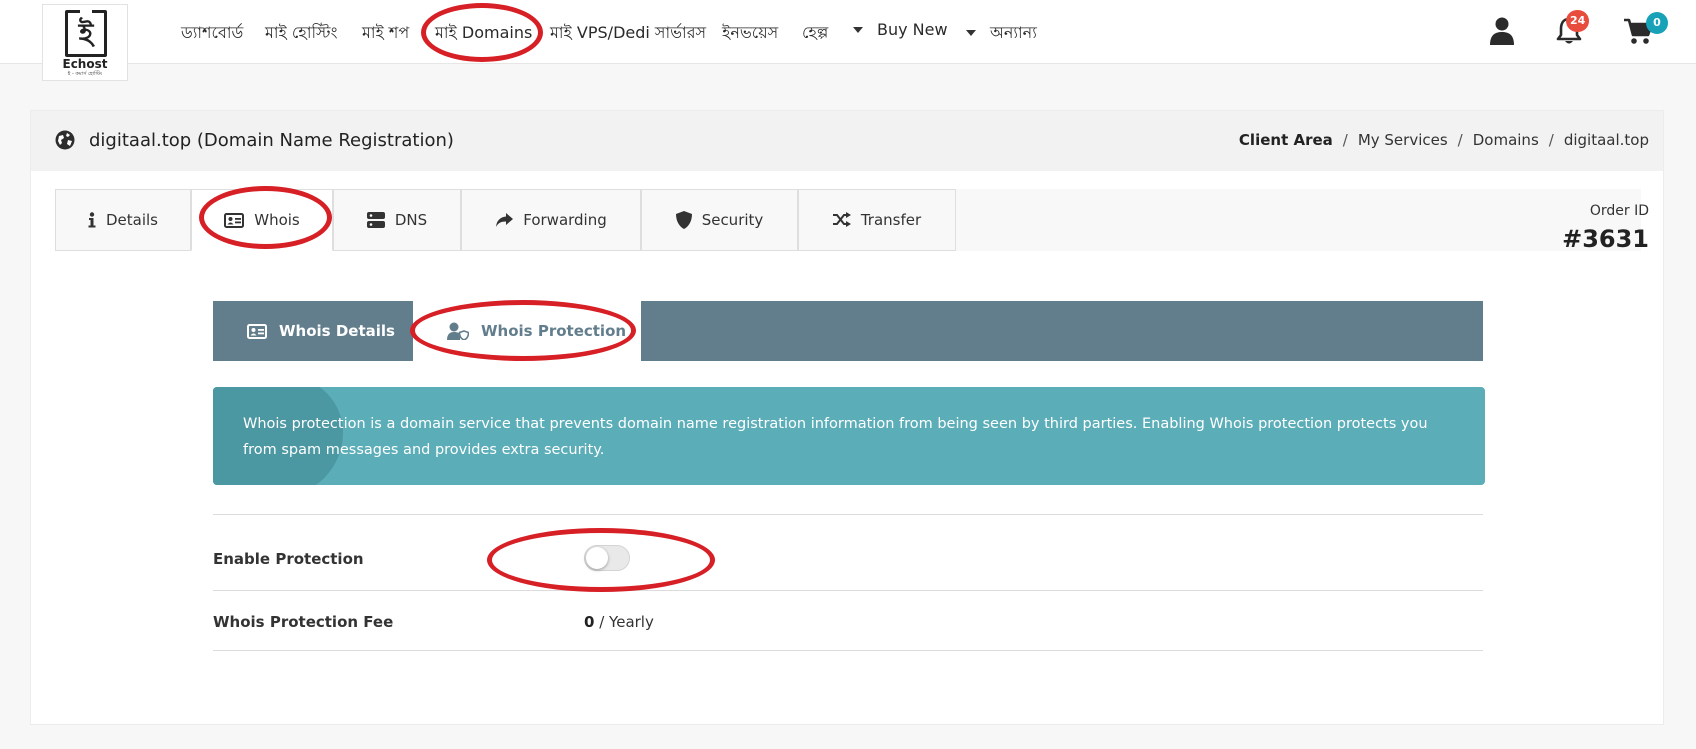 The height and width of the screenshot is (749, 1696). I want to click on subtab-whois-protection: Whois Protection, so click(527, 331).